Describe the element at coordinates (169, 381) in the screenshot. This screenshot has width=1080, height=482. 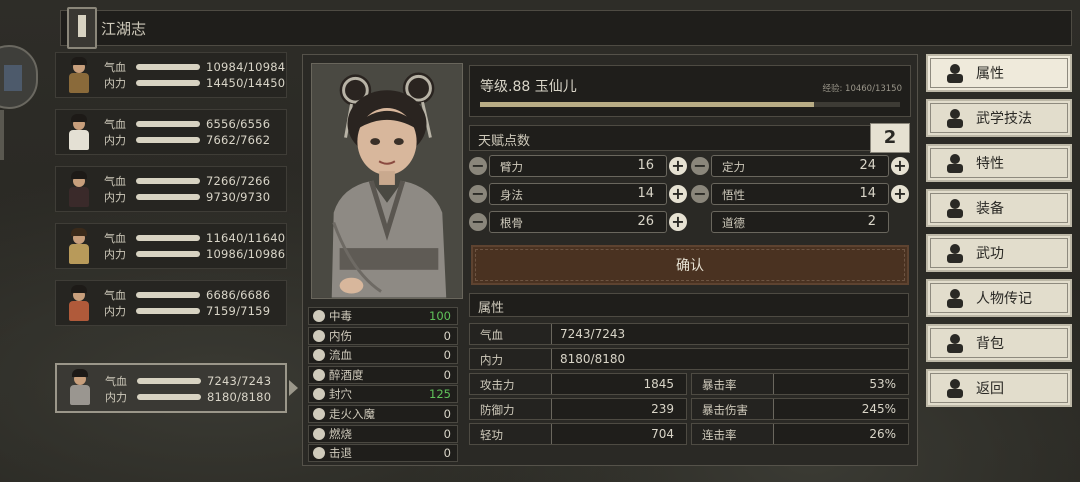
I see `hp-stat-bar` at that location.